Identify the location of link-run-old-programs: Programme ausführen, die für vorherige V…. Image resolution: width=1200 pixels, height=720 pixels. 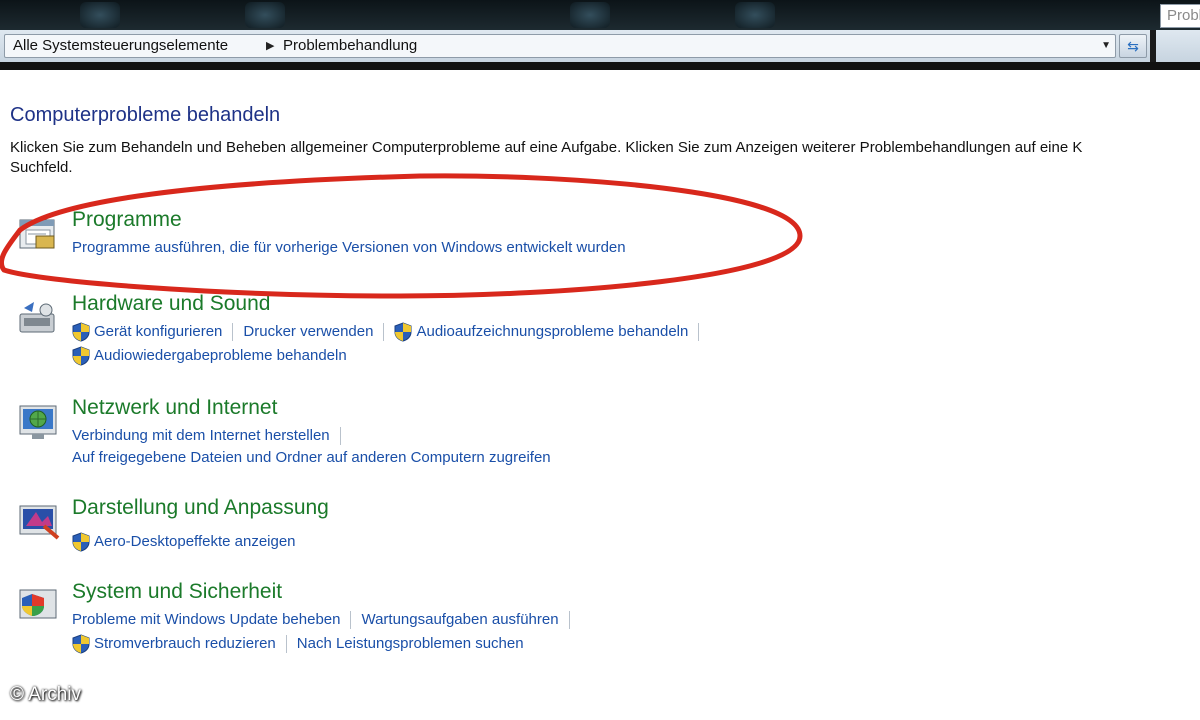
(349, 248).